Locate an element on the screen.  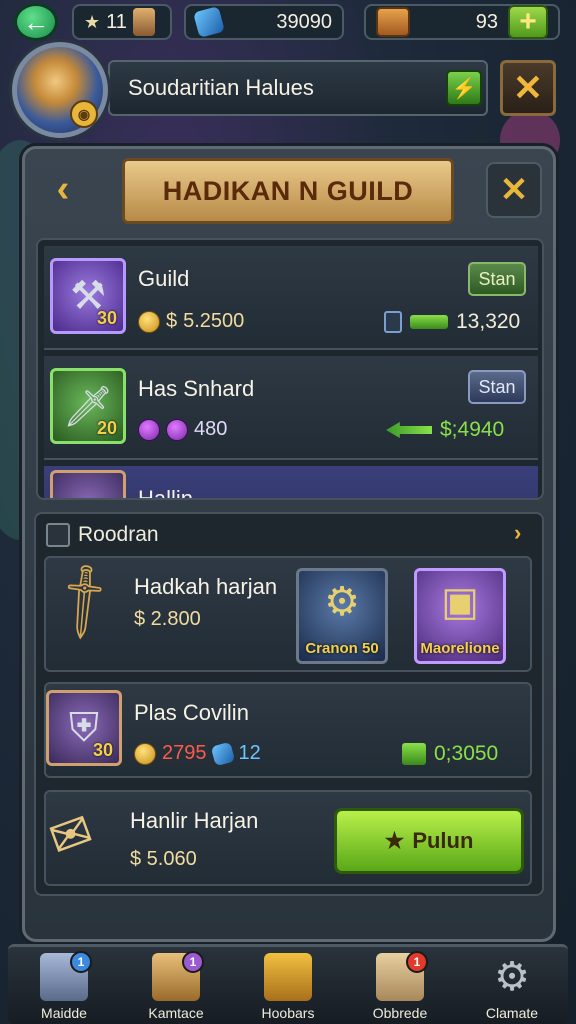
item-stat: $;4940 is located at coordinates (445, 430).